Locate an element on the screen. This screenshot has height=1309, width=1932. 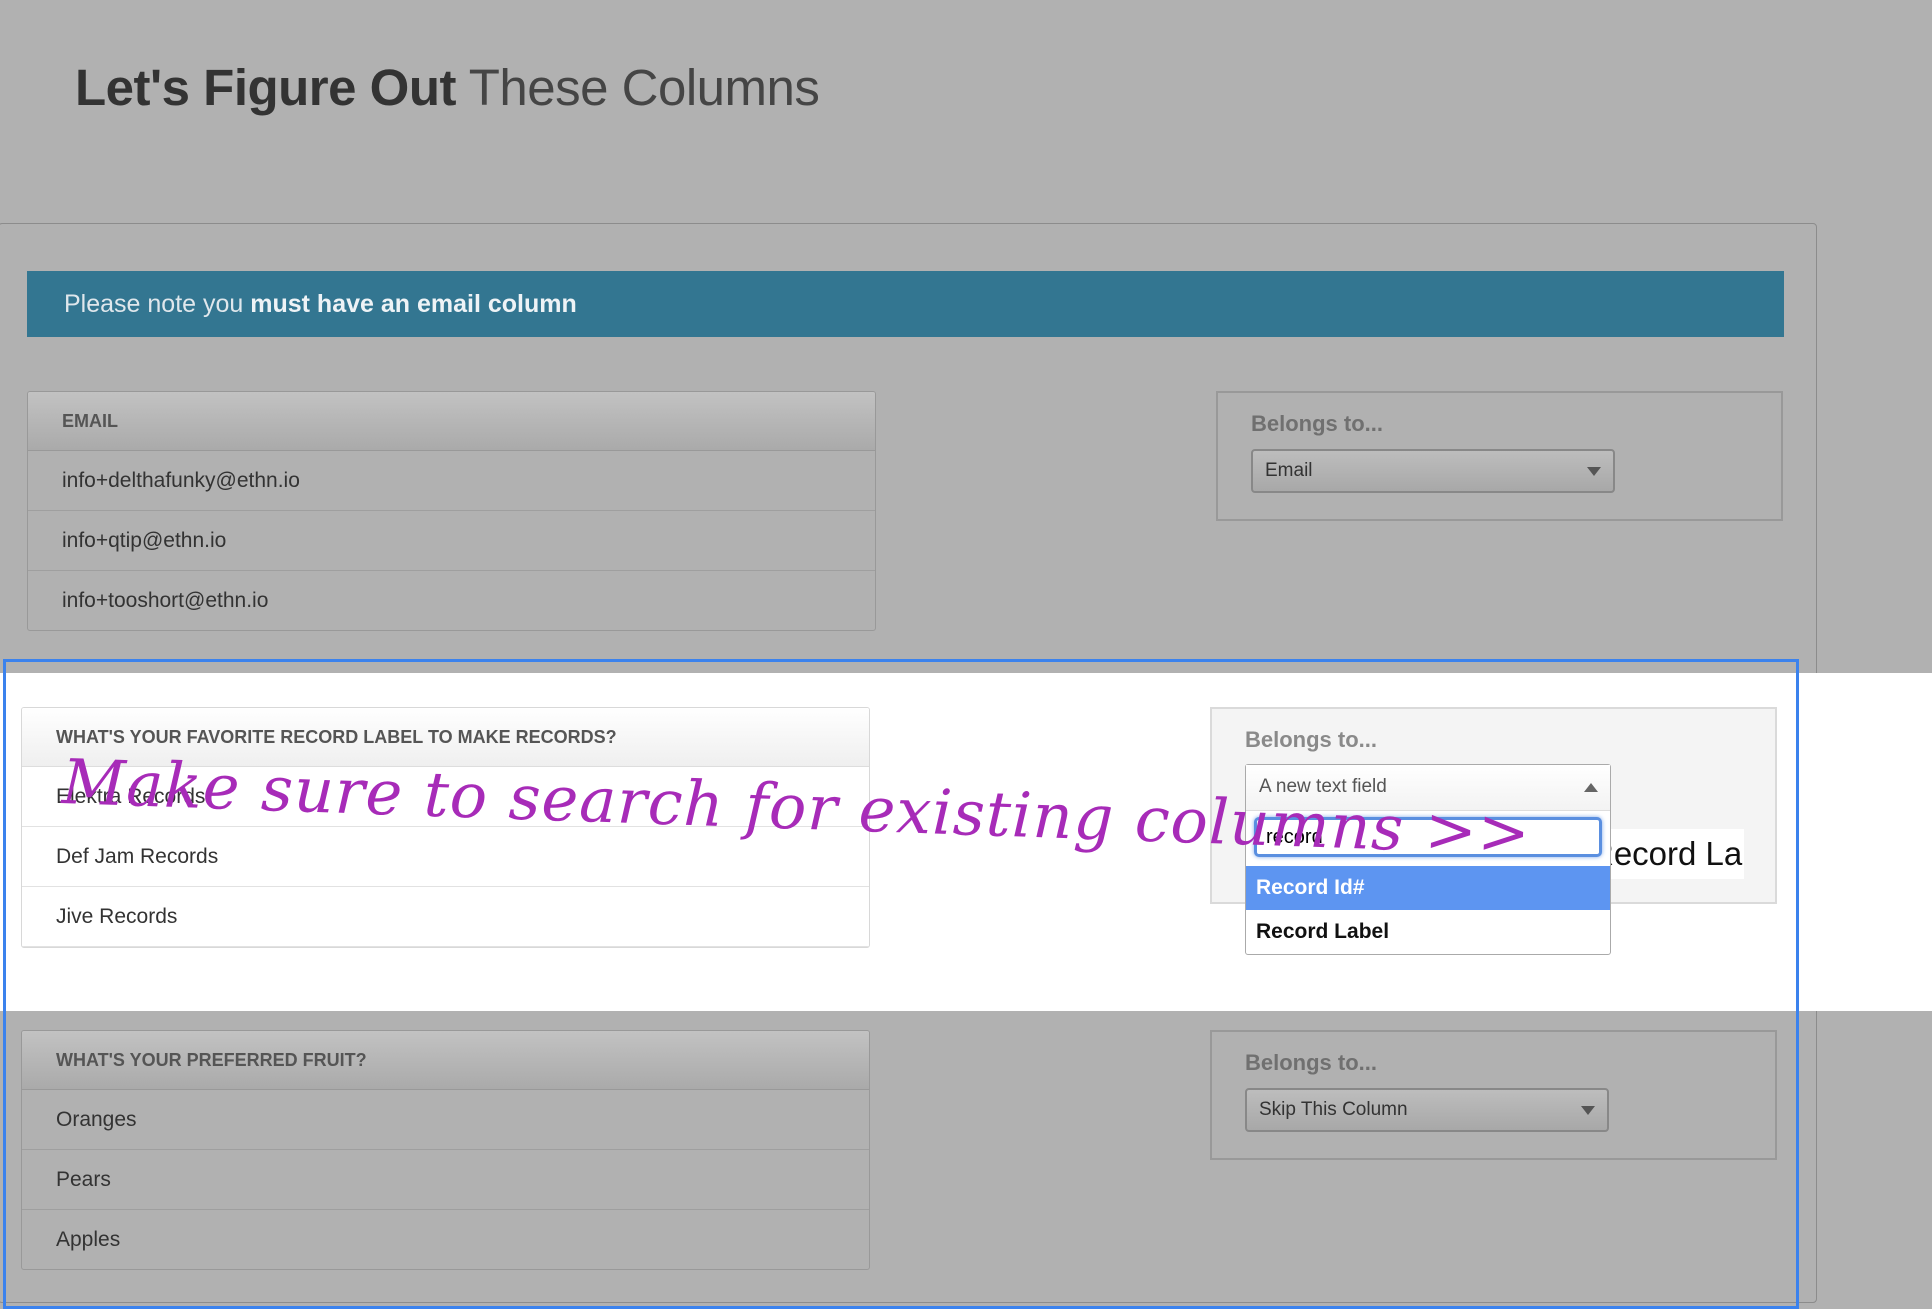
column-sample-row: info+delthafunky@ethn.io is located at coordinates (451, 481).